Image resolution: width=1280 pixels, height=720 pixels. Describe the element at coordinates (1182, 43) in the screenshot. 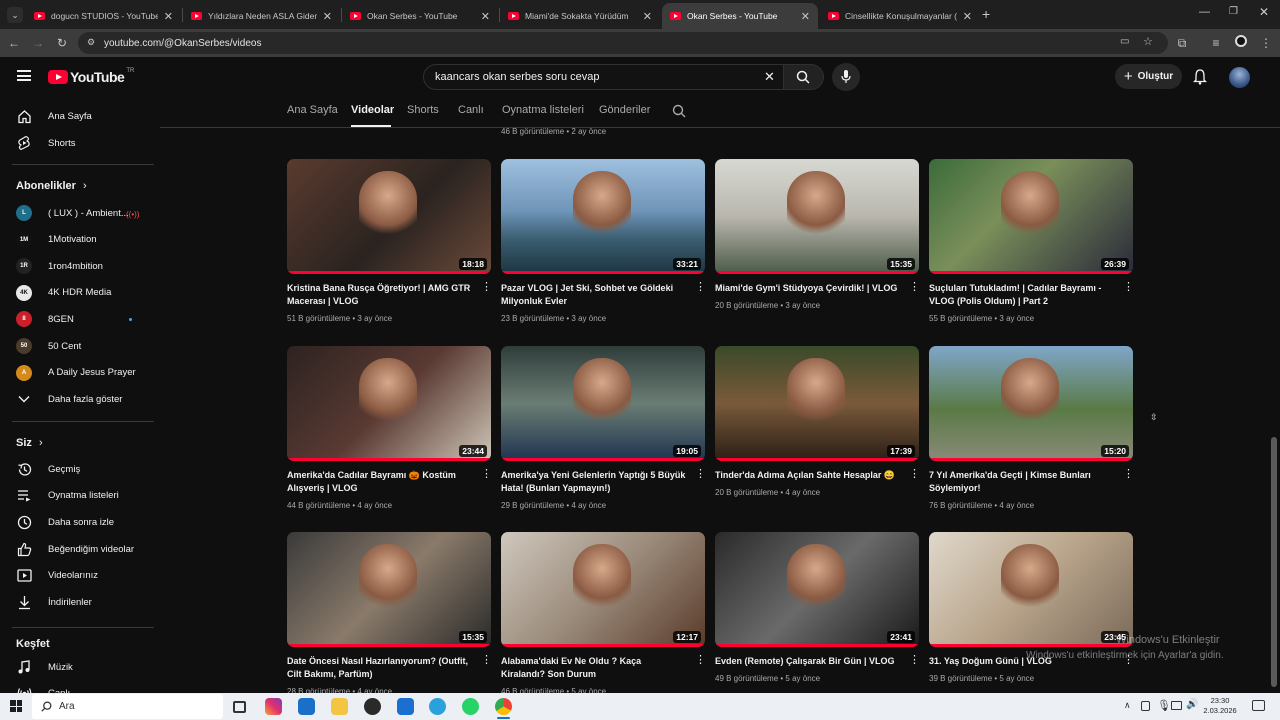

I see `extensions-icon: ⧉` at that location.